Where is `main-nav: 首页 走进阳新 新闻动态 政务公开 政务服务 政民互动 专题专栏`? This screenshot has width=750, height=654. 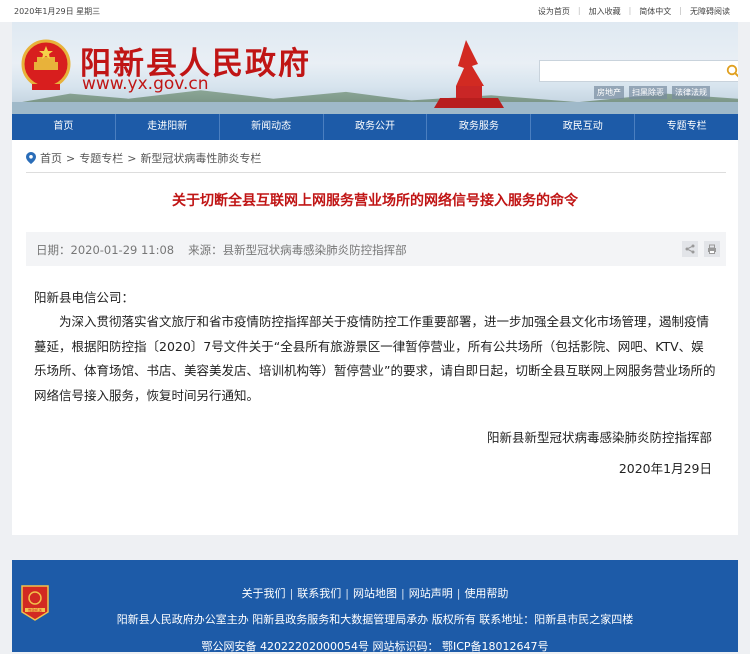
main-nav: 首页 走进阳新 新闻动态 政务公开 政务服务 政民互动 专题专栏 is located at coordinates (375, 127).